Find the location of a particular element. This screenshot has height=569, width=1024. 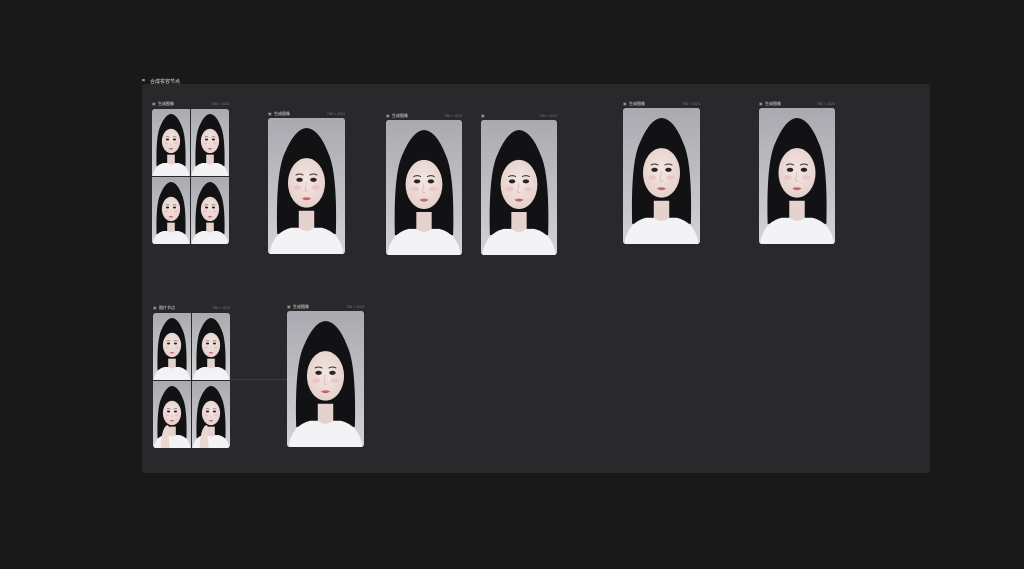

node-connector is located at coordinates (259, 379).